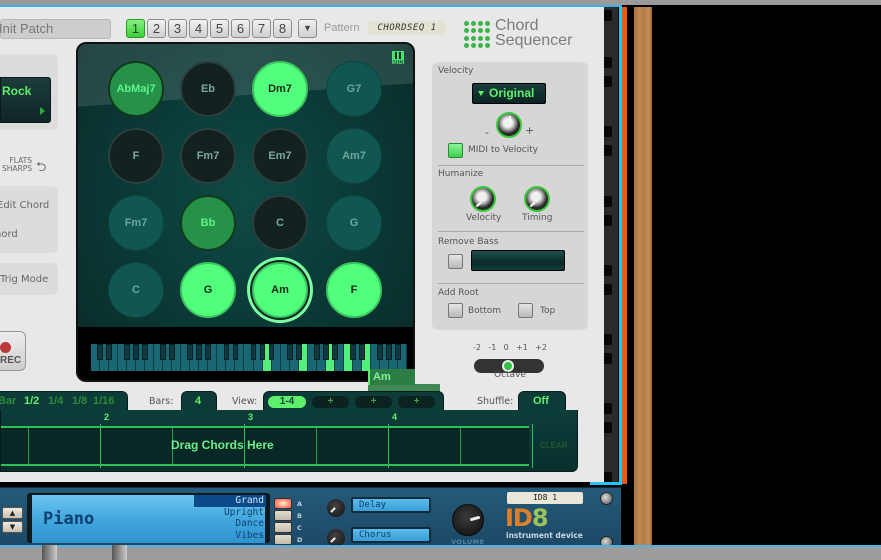  What do you see at coordinates (512, 93) in the screenshot?
I see `velocity-mode-value: Original` at bounding box center [512, 93].